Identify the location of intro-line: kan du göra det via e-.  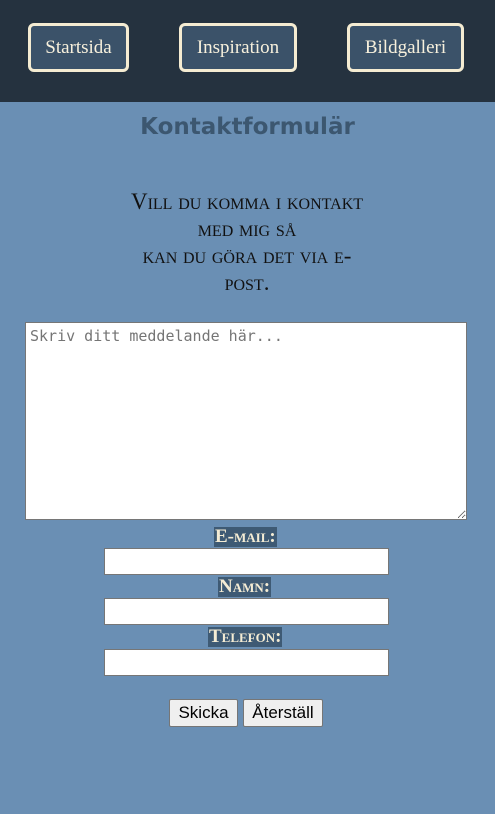
(247, 255).